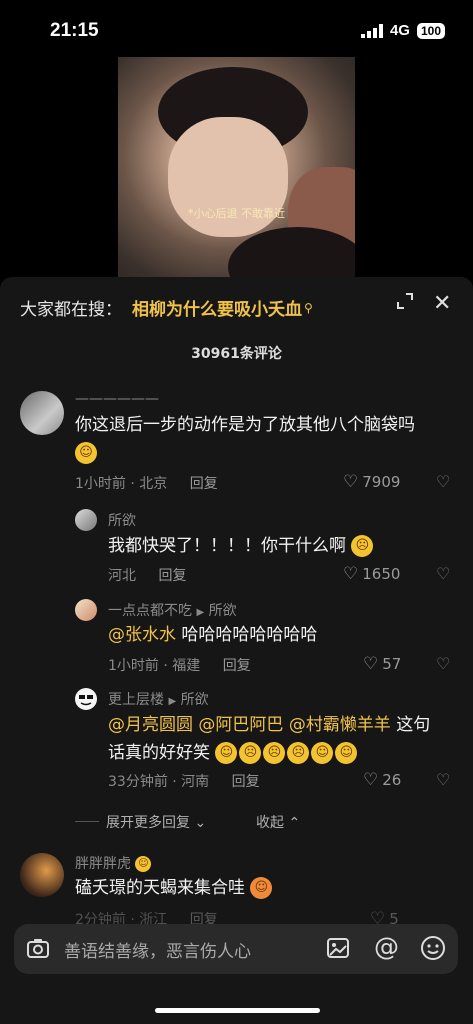 This screenshot has width=473, height=1024. I want to click on mention-icon: @, so click(386, 946).